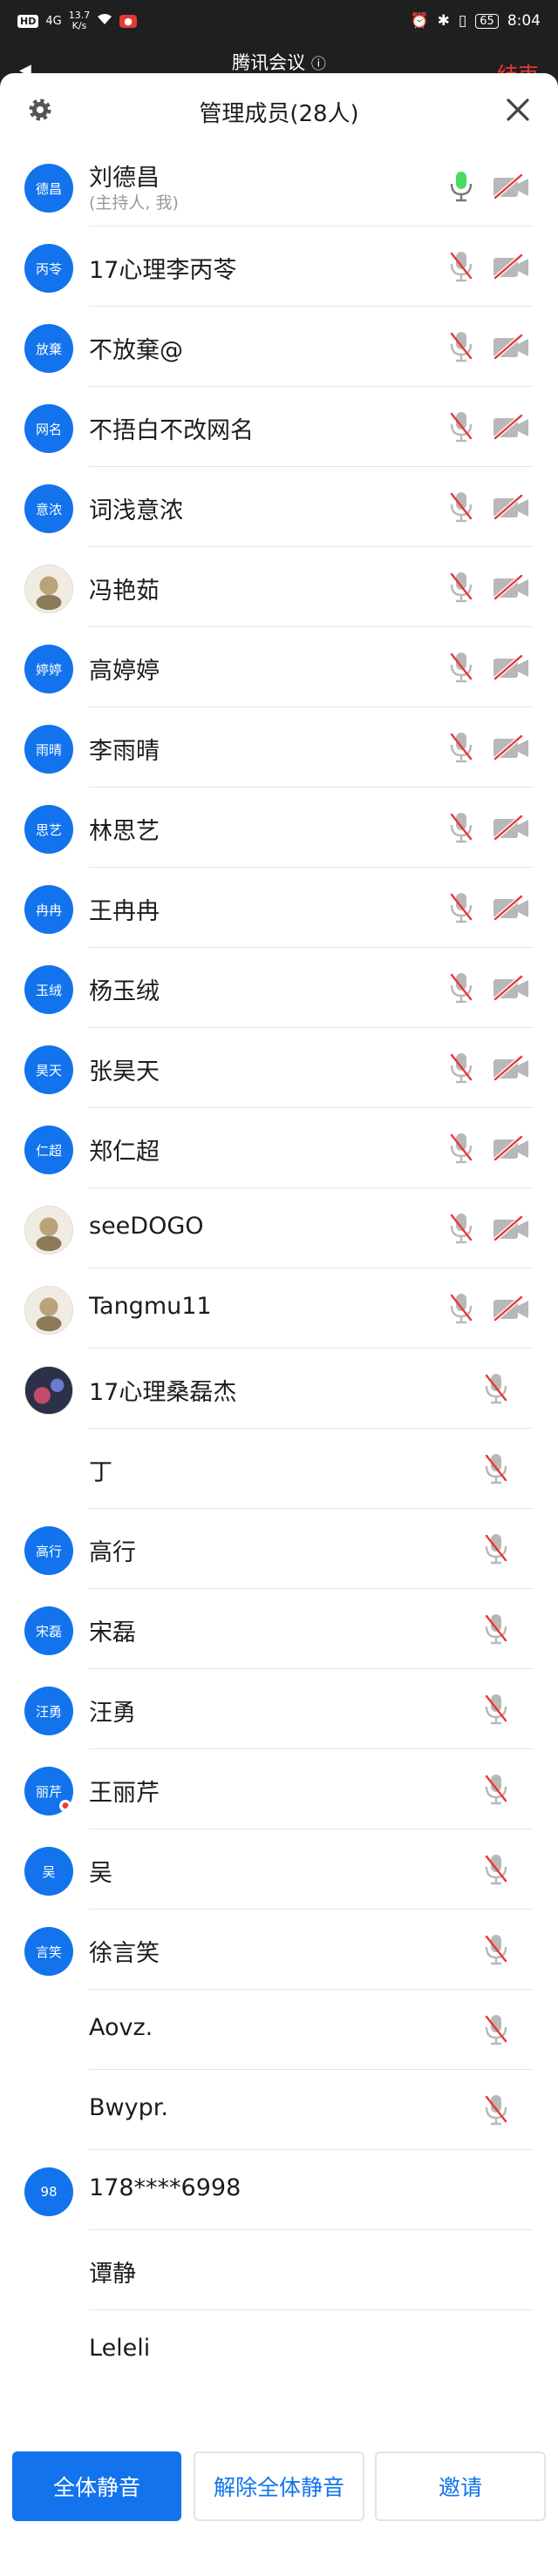 The height and width of the screenshot is (2576, 558). Describe the element at coordinates (48, 1631) in the screenshot. I see `avatar-initials: 宋磊` at that location.